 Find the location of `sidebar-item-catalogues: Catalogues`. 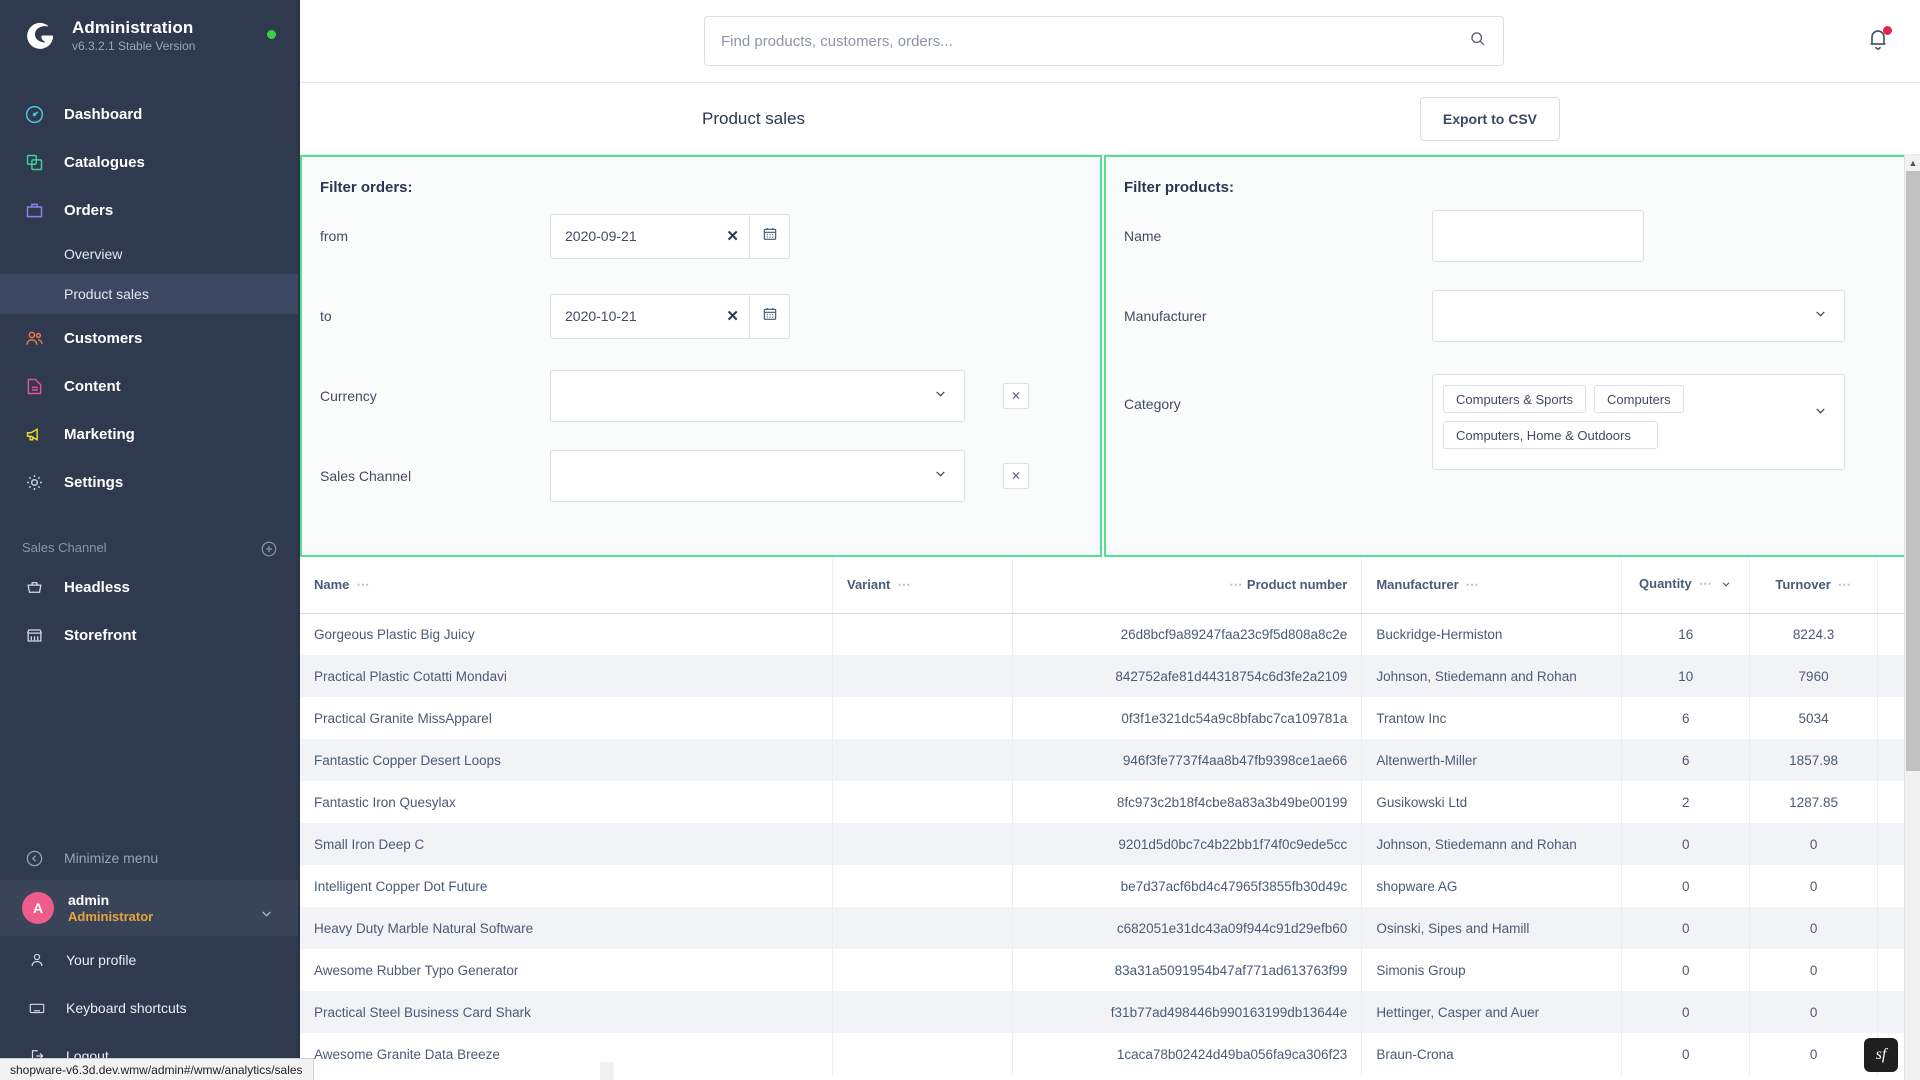

sidebar-item-catalogues: Catalogues is located at coordinates (150, 162).